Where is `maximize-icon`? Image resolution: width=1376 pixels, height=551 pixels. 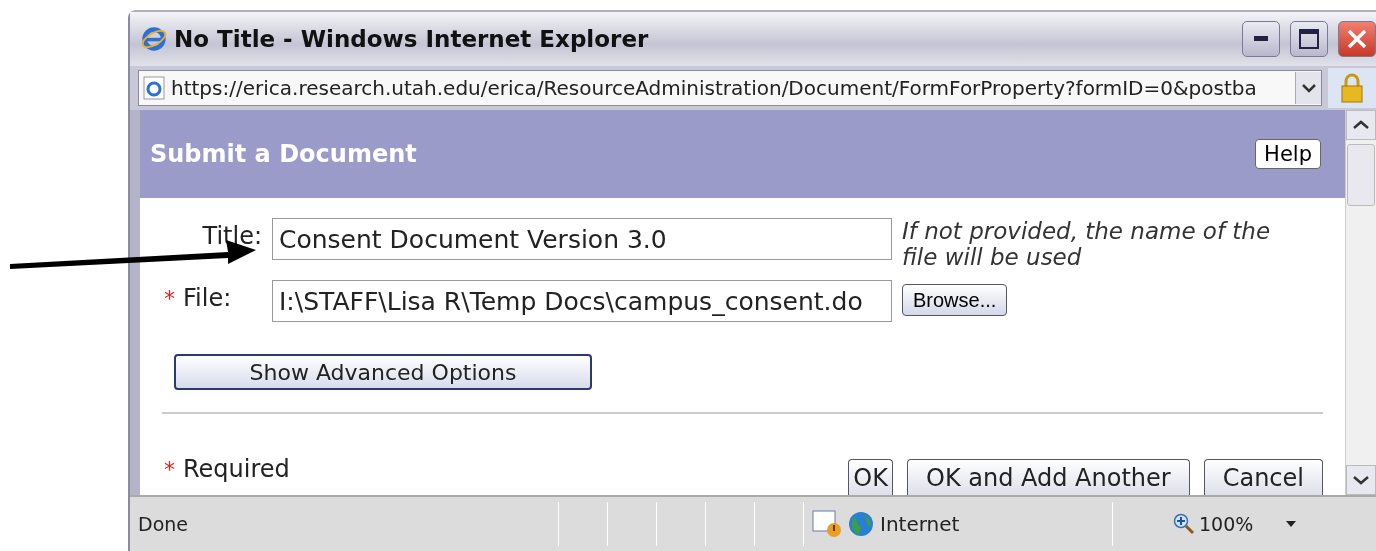 maximize-icon is located at coordinates (1309, 39).